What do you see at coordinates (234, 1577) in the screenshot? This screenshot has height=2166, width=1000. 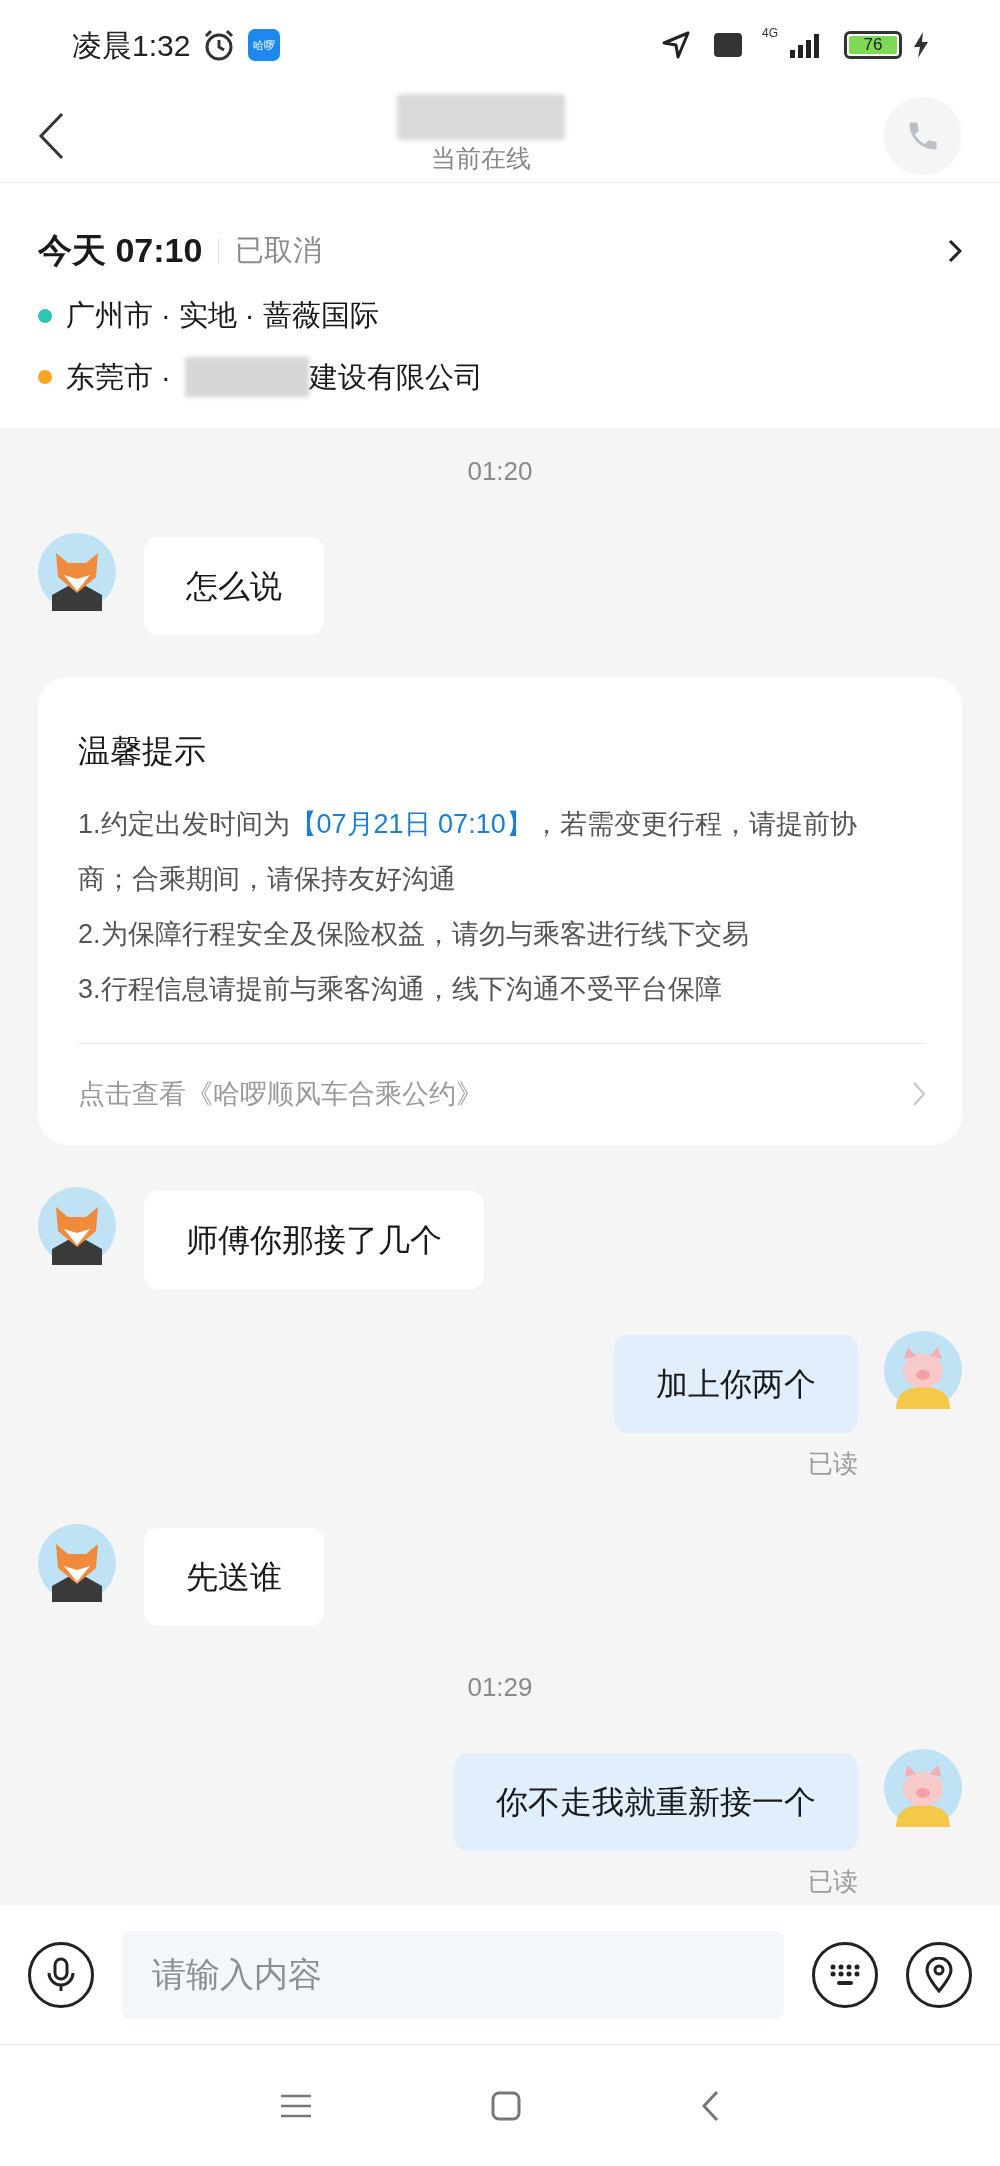 I see `message-bubble: 先送谁` at bounding box center [234, 1577].